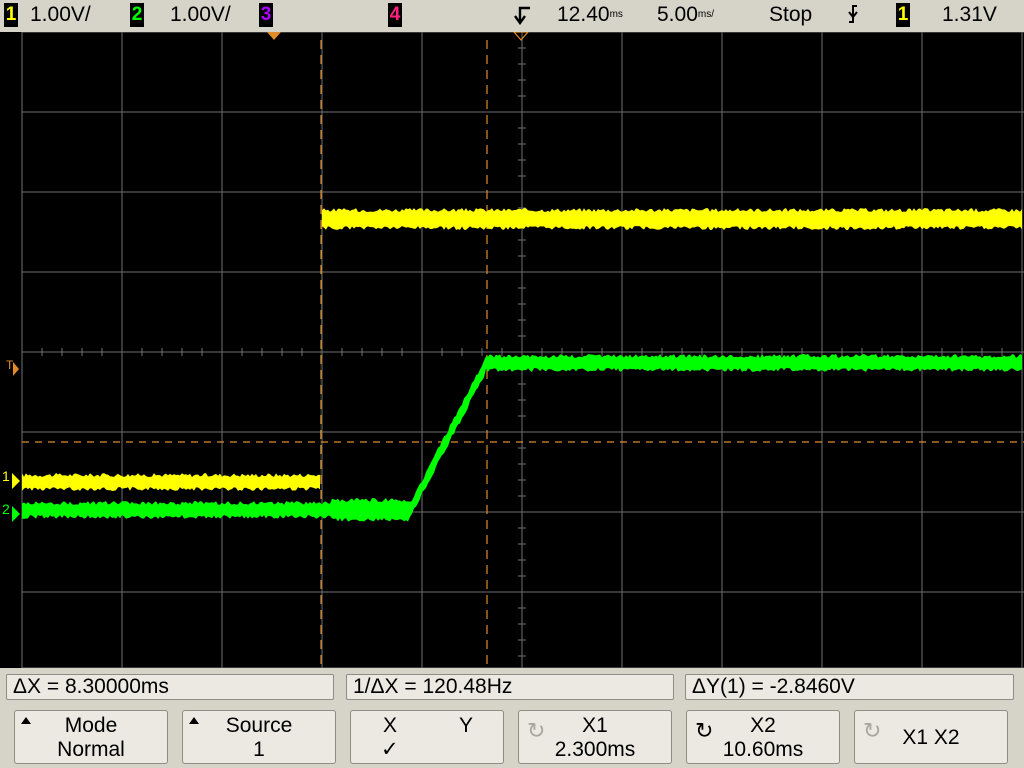 This screenshot has width=1024, height=768. Describe the element at coordinates (91, 749) in the screenshot. I see `mode-value: Normal` at that location.